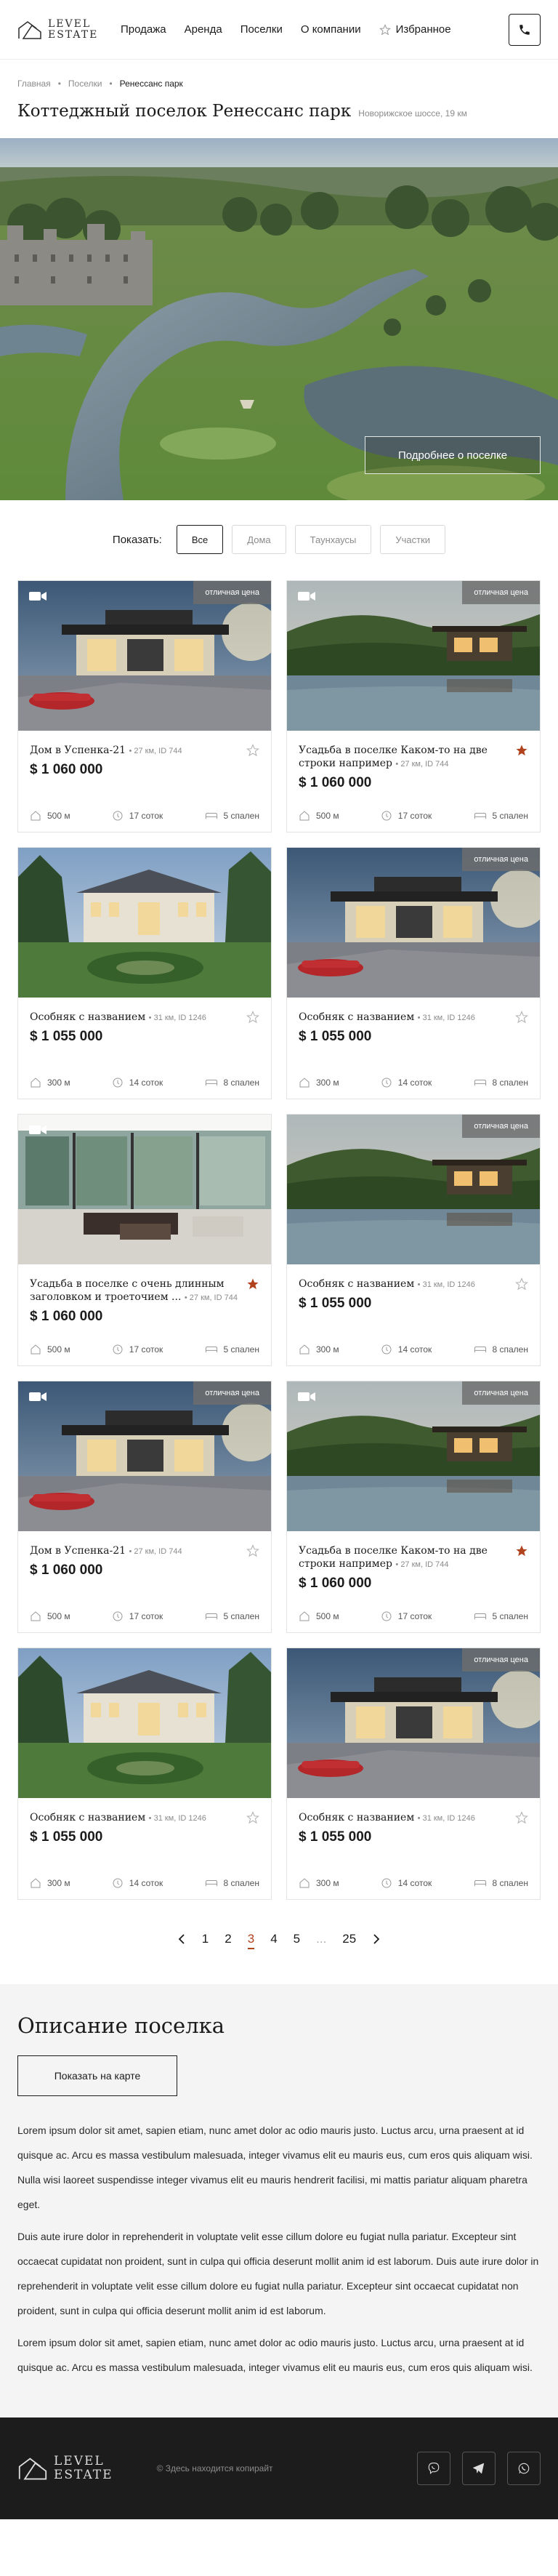  What do you see at coordinates (297, 1940) in the screenshot?
I see `page-number: 5` at bounding box center [297, 1940].